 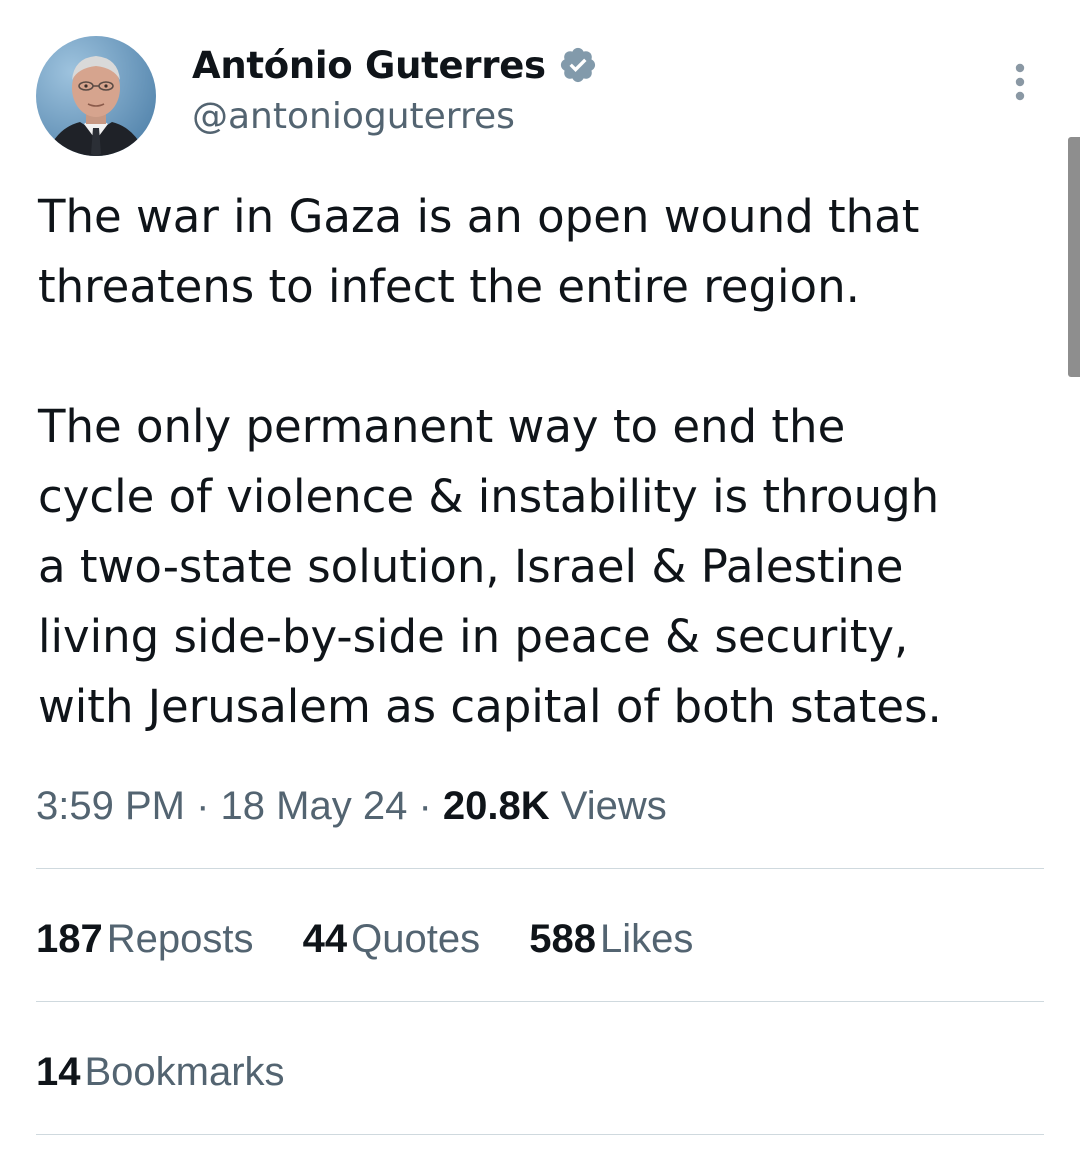 I want to click on tweet-meta: 3:59 PM · 18 May 24 · 20.8K Views, so click(x=351, y=806).